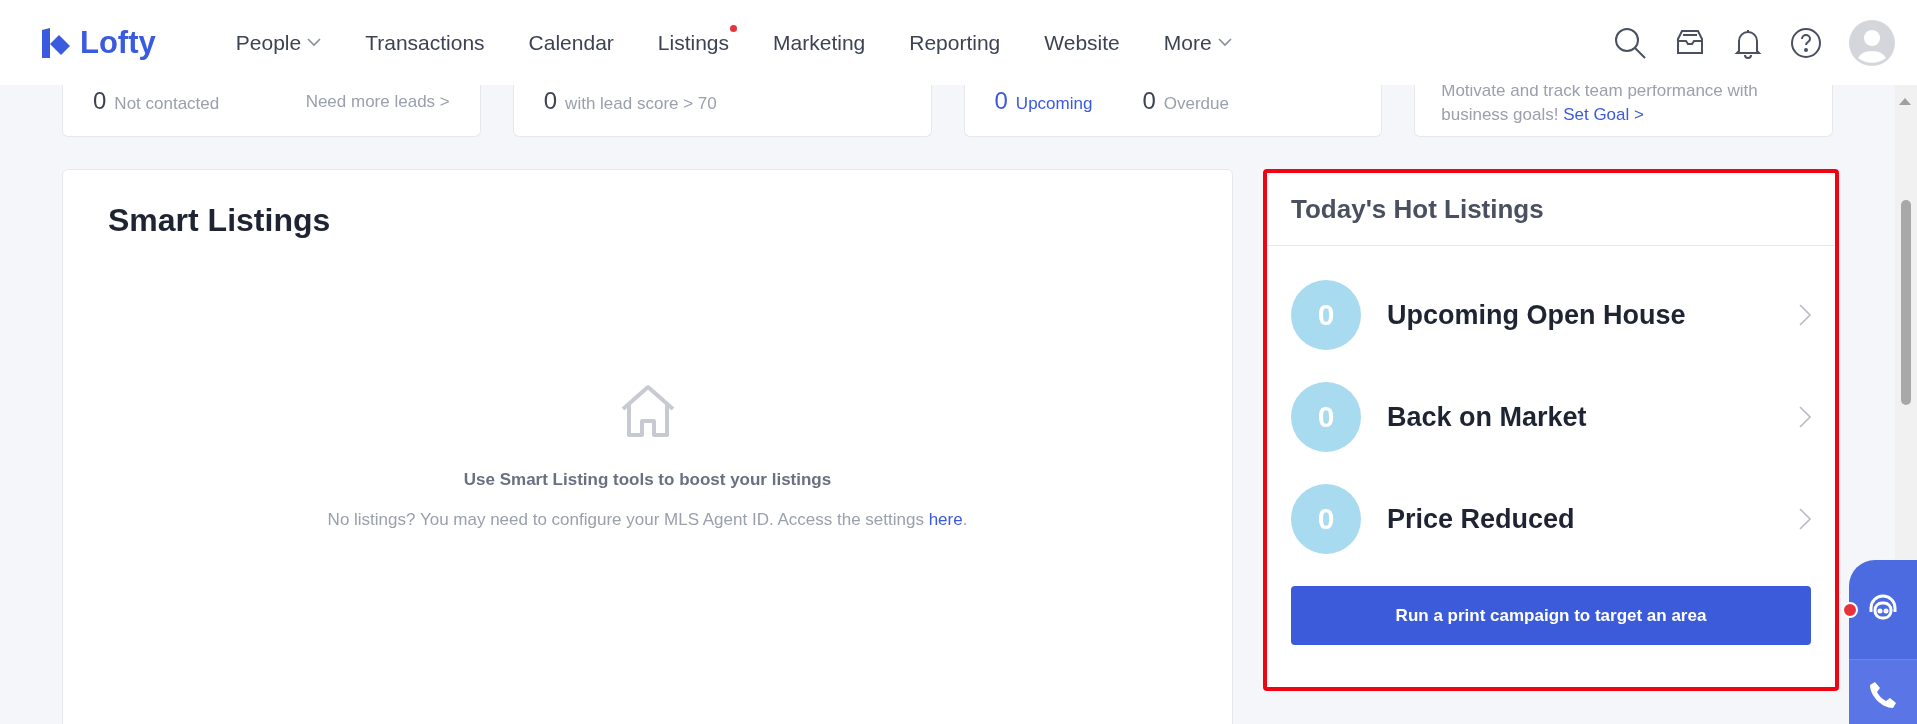  What do you see at coordinates (425, 42) in the screenshot?
I see `nav-link: Transactions` at bounding box center [425, 42].